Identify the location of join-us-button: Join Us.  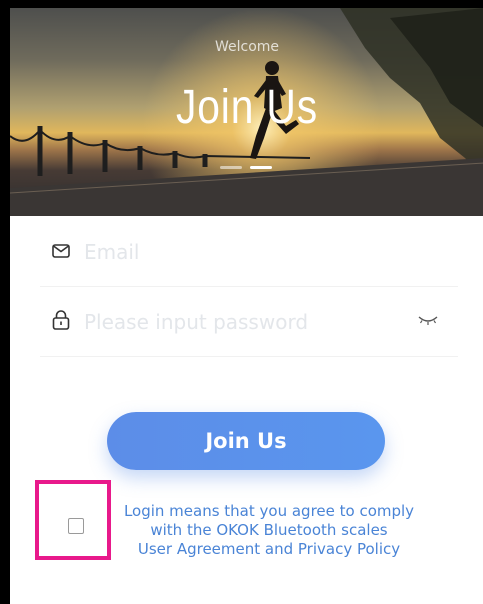
(246, 441).